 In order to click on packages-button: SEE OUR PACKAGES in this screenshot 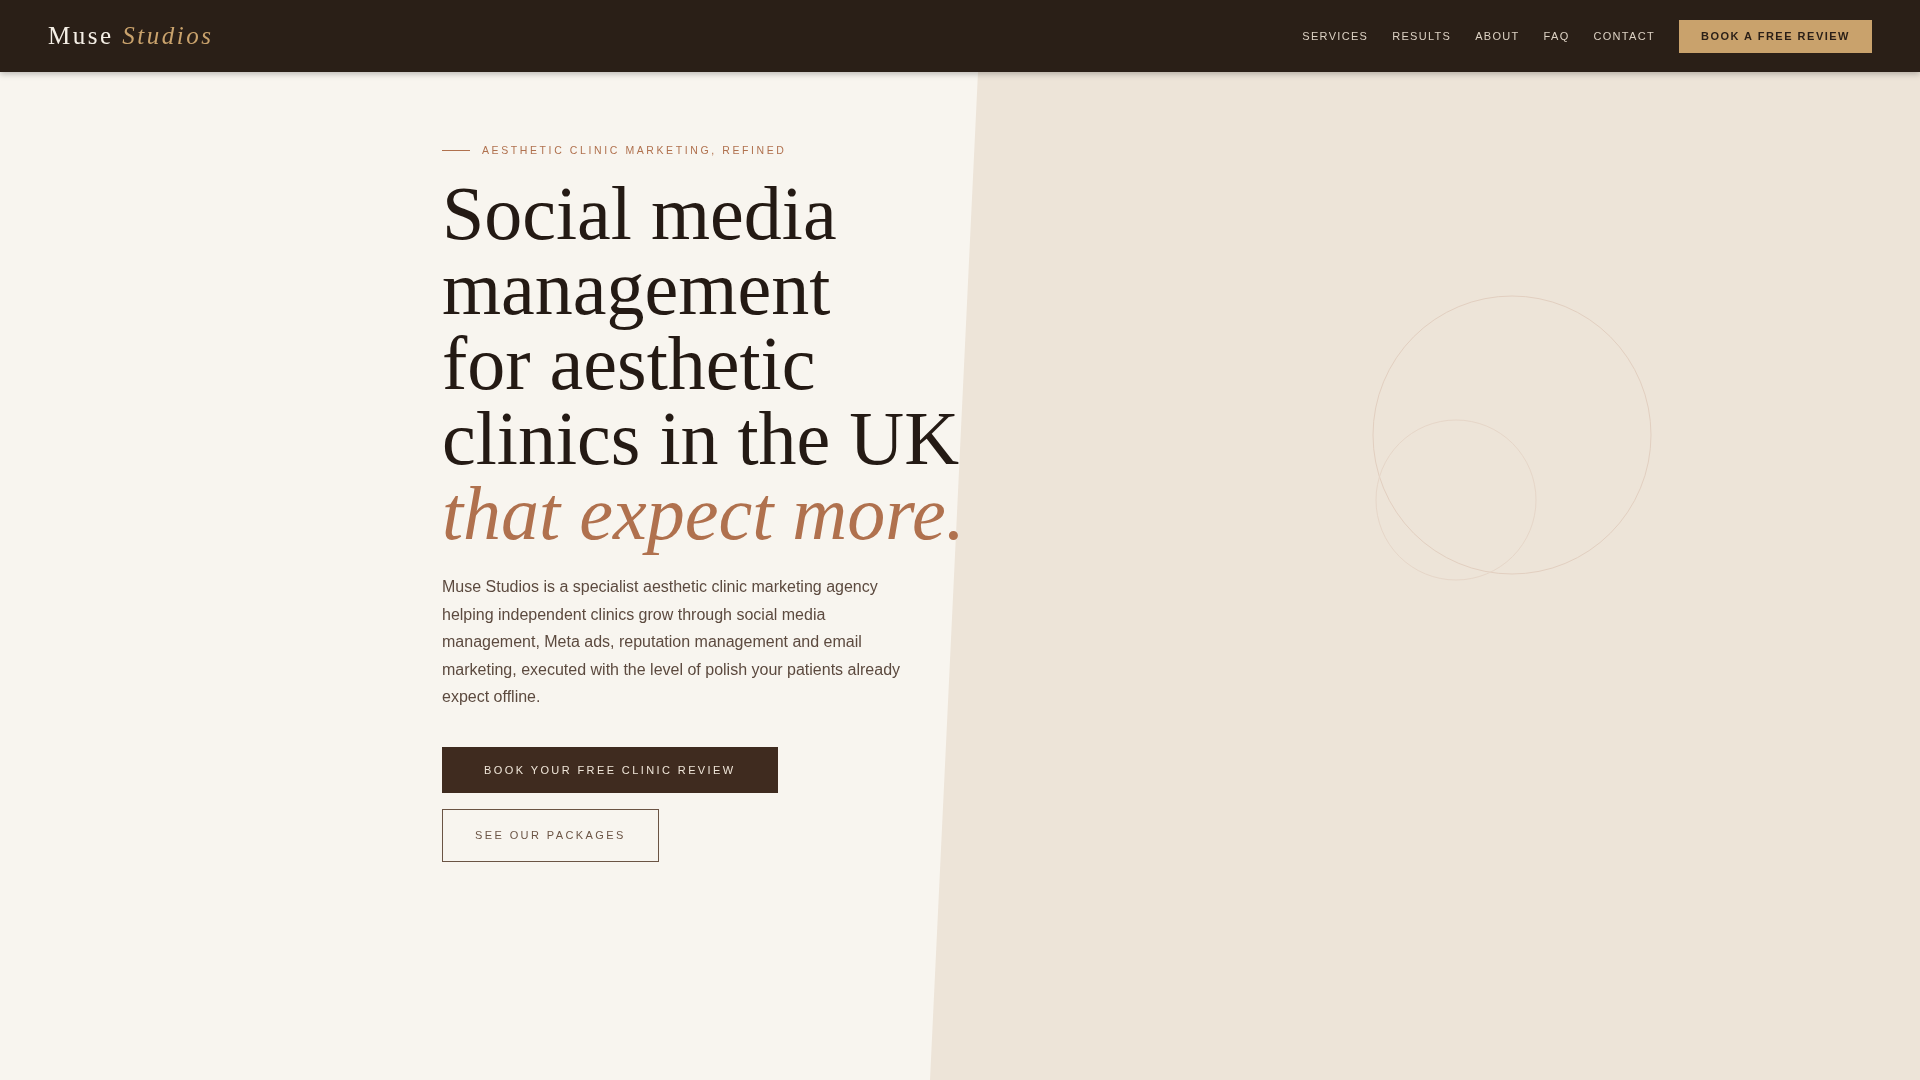, I will do `click(550, 835)`.